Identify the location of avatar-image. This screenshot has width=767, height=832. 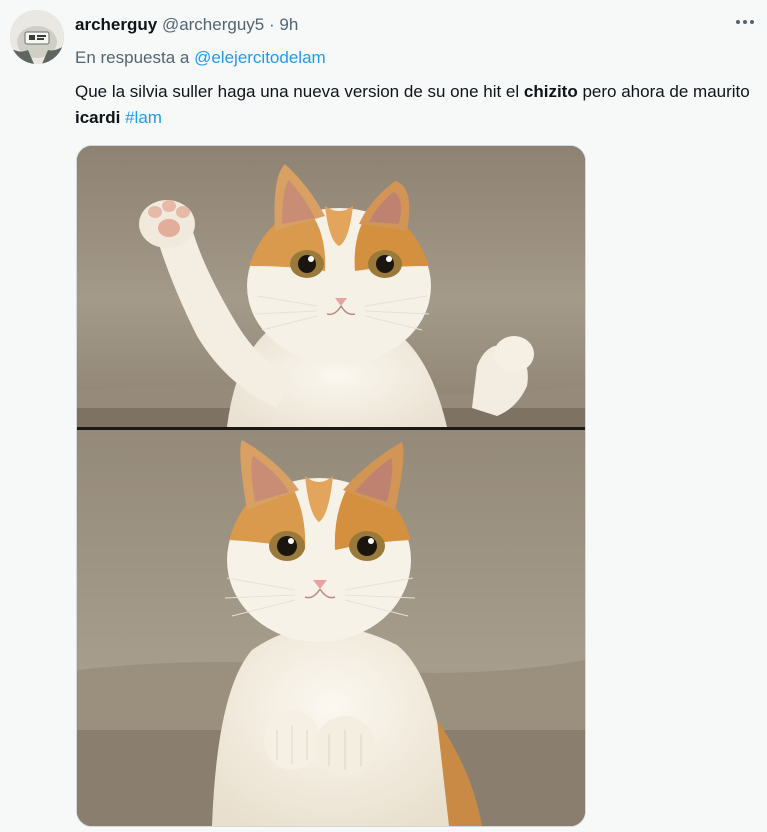
(37, 37).